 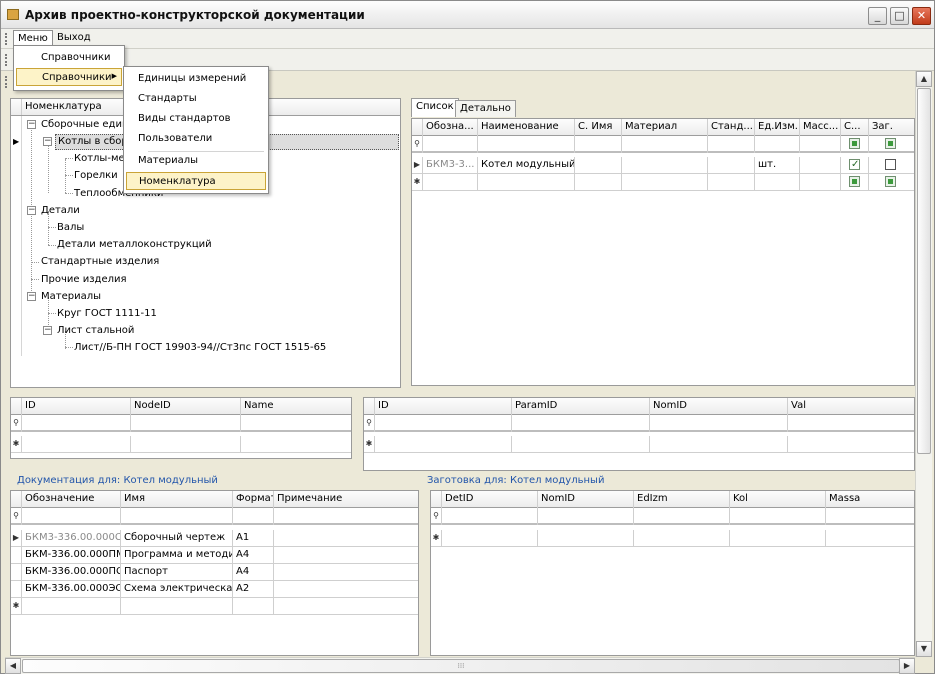 I want to click on column-header: Kol, so click(x=778, y=499).